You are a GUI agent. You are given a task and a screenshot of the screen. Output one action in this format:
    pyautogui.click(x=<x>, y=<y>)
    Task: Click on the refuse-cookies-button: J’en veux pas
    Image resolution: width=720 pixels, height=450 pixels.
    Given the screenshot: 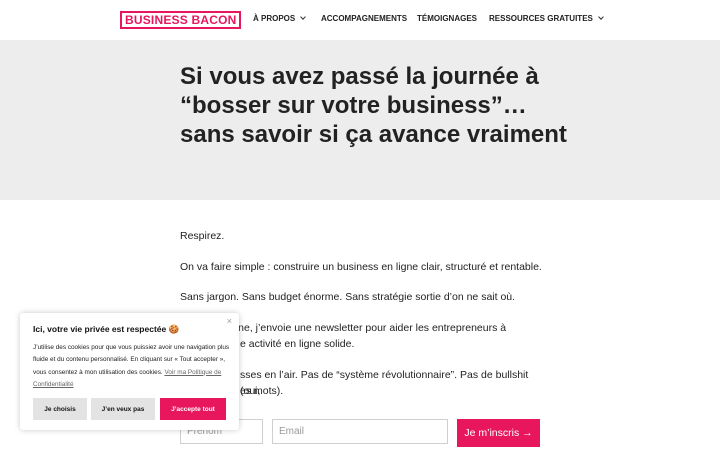 What is the action you would take?
    pyautogui.click(x=123, y=409)
    